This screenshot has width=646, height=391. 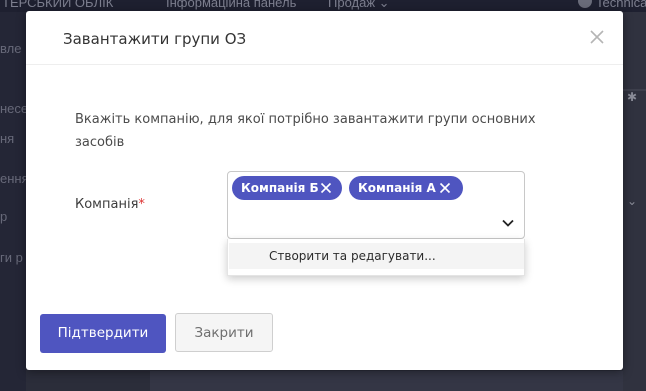 I want to click on close-icon, so click(x=597, y=37).